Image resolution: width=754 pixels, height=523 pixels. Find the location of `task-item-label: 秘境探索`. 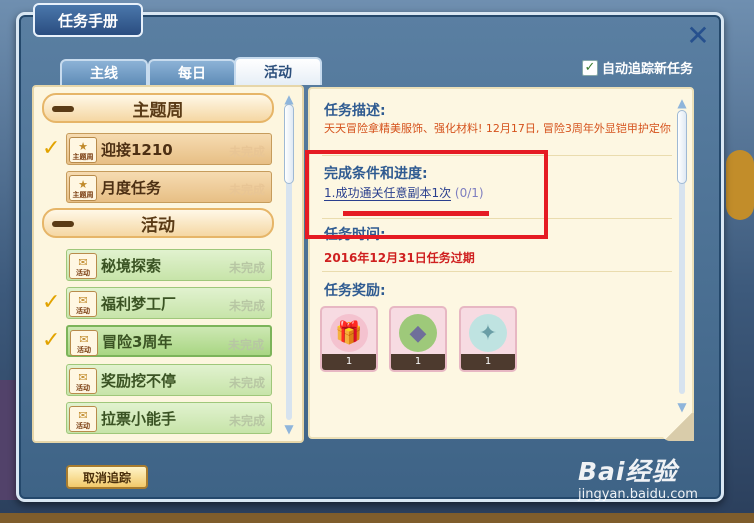

task-item-label: 秘境探索 is located at coordinates (131, 265).